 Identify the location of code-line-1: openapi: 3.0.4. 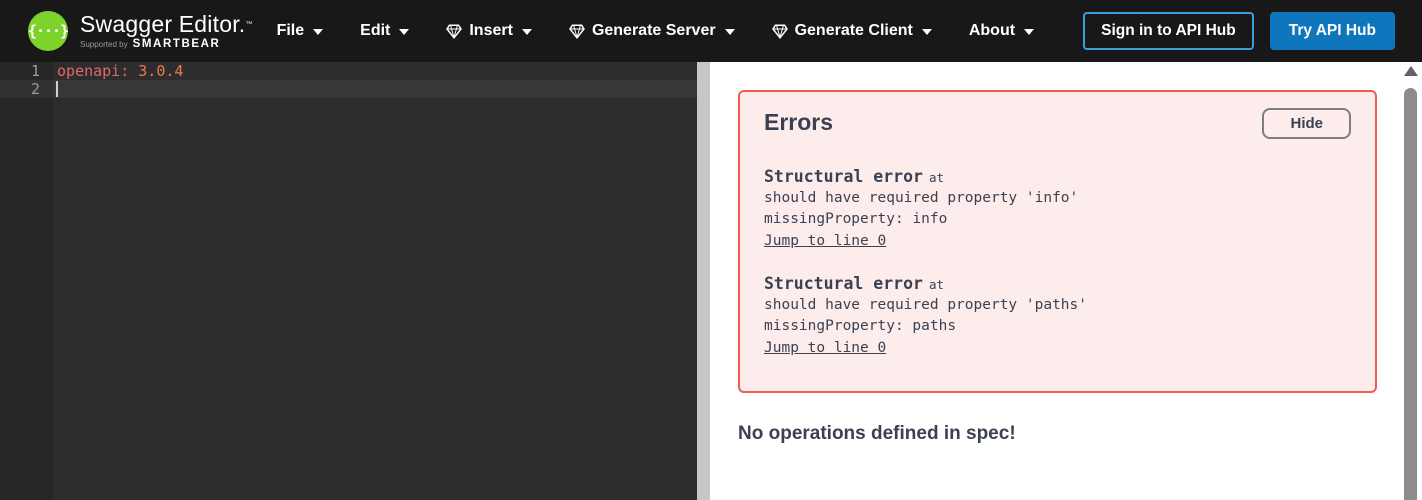
(120, 71).